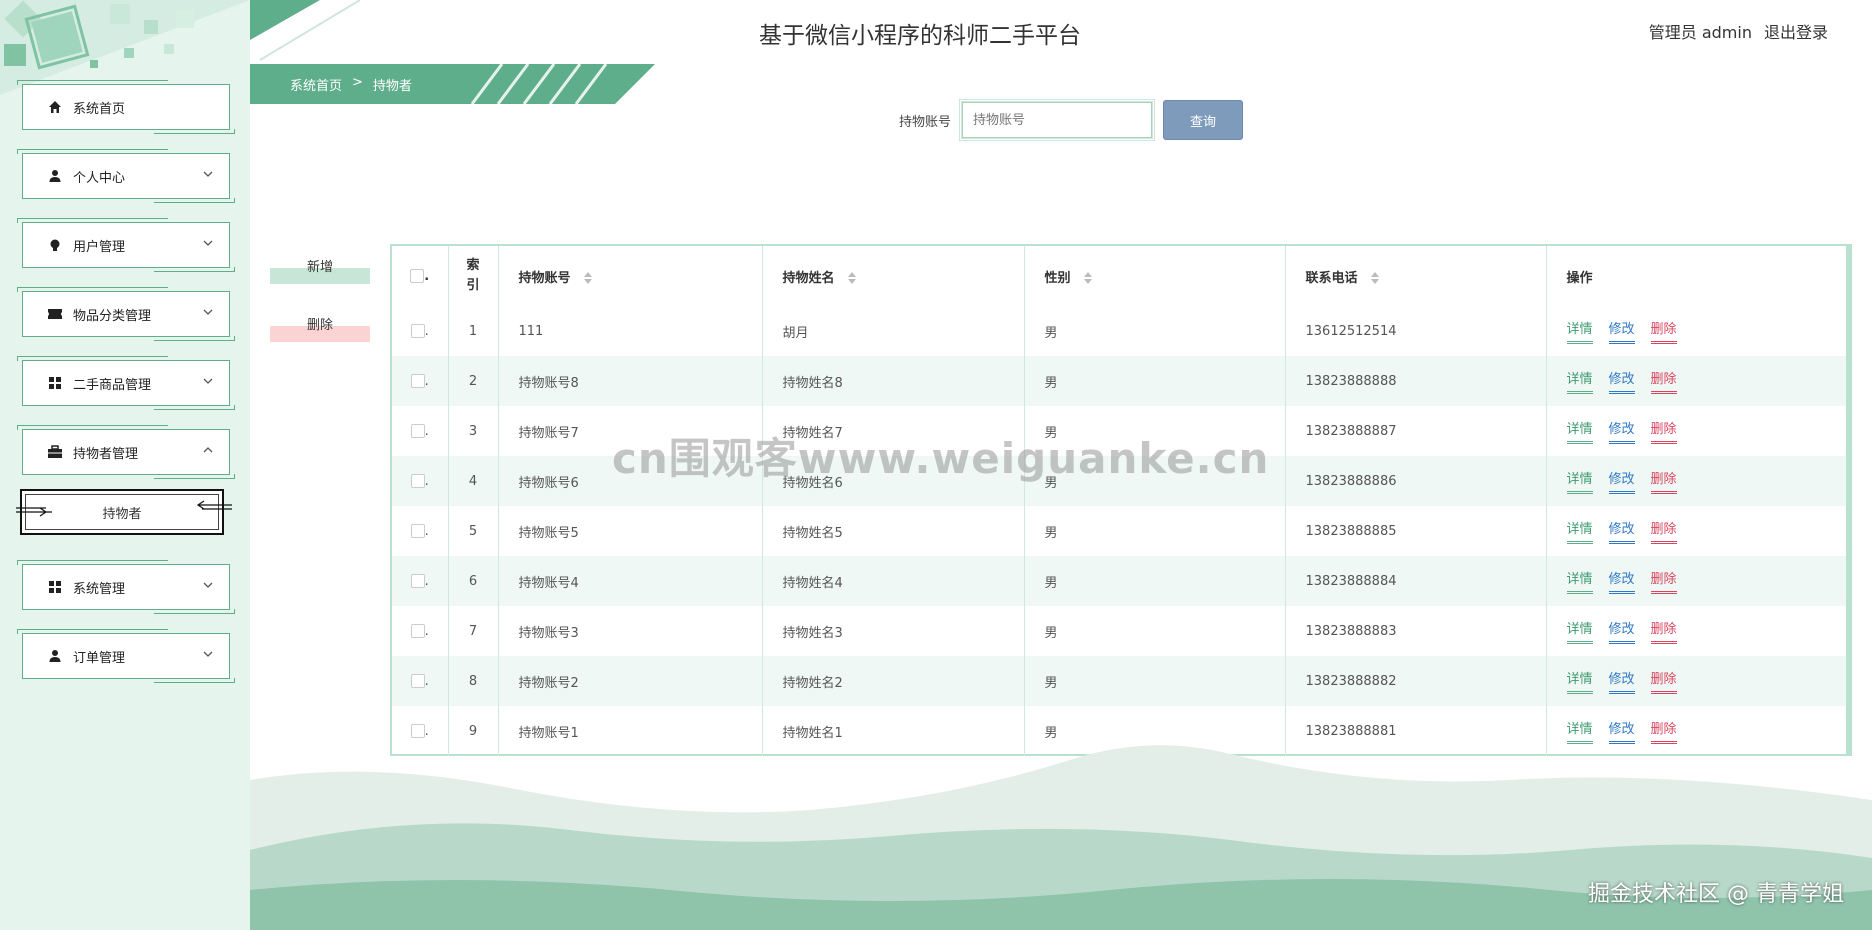 This screenshot has height=930, width=1872. I want to click on add-button: 新增, so click(320, 268).